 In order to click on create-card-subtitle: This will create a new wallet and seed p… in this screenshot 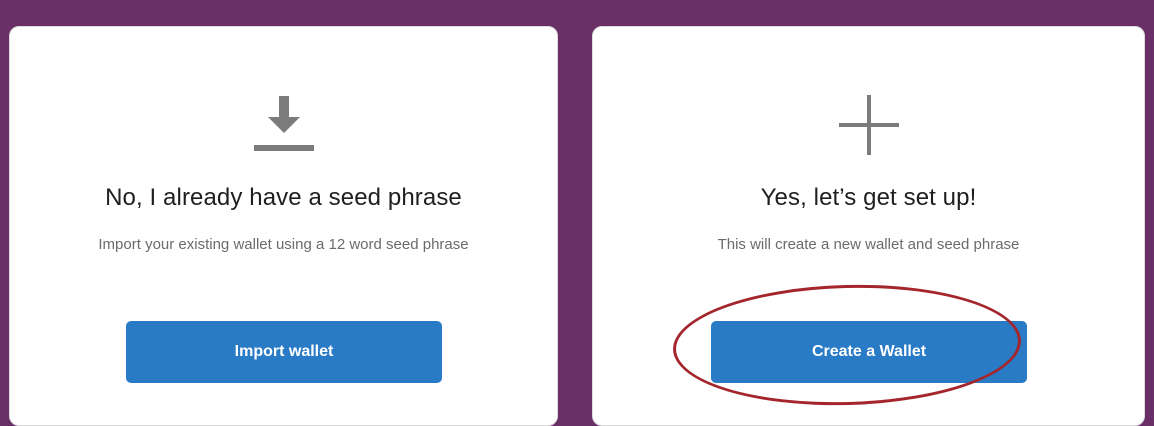, I will do `click(868, 244)`.